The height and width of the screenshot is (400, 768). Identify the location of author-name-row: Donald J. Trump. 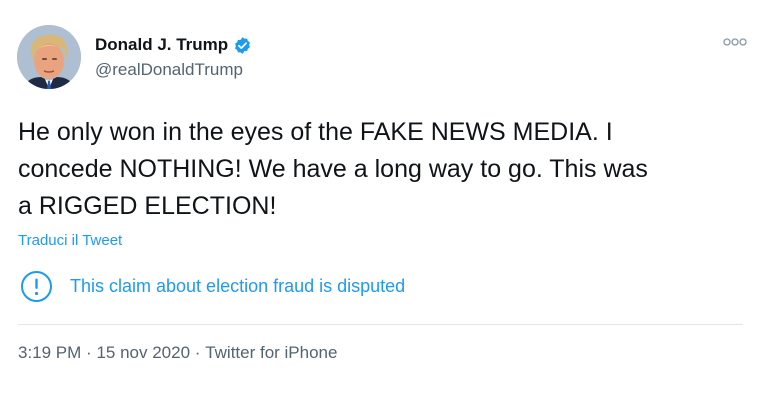
(173, 45).